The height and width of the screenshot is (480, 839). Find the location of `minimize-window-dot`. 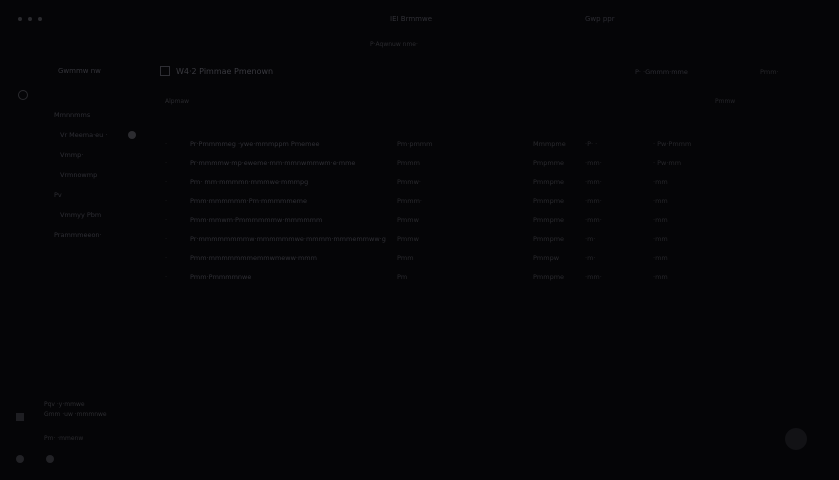

minimize-window-dot is located at coordinates (30, 19).